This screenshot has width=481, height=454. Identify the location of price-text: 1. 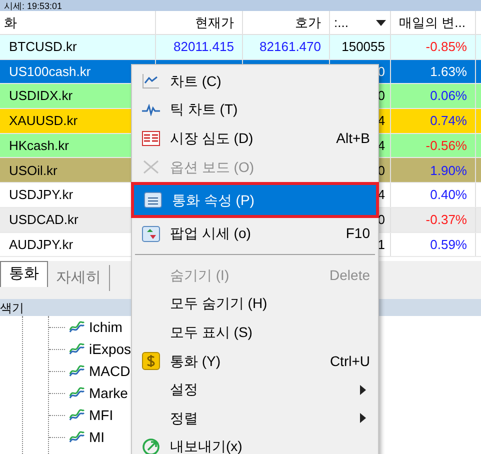
(381, 245).